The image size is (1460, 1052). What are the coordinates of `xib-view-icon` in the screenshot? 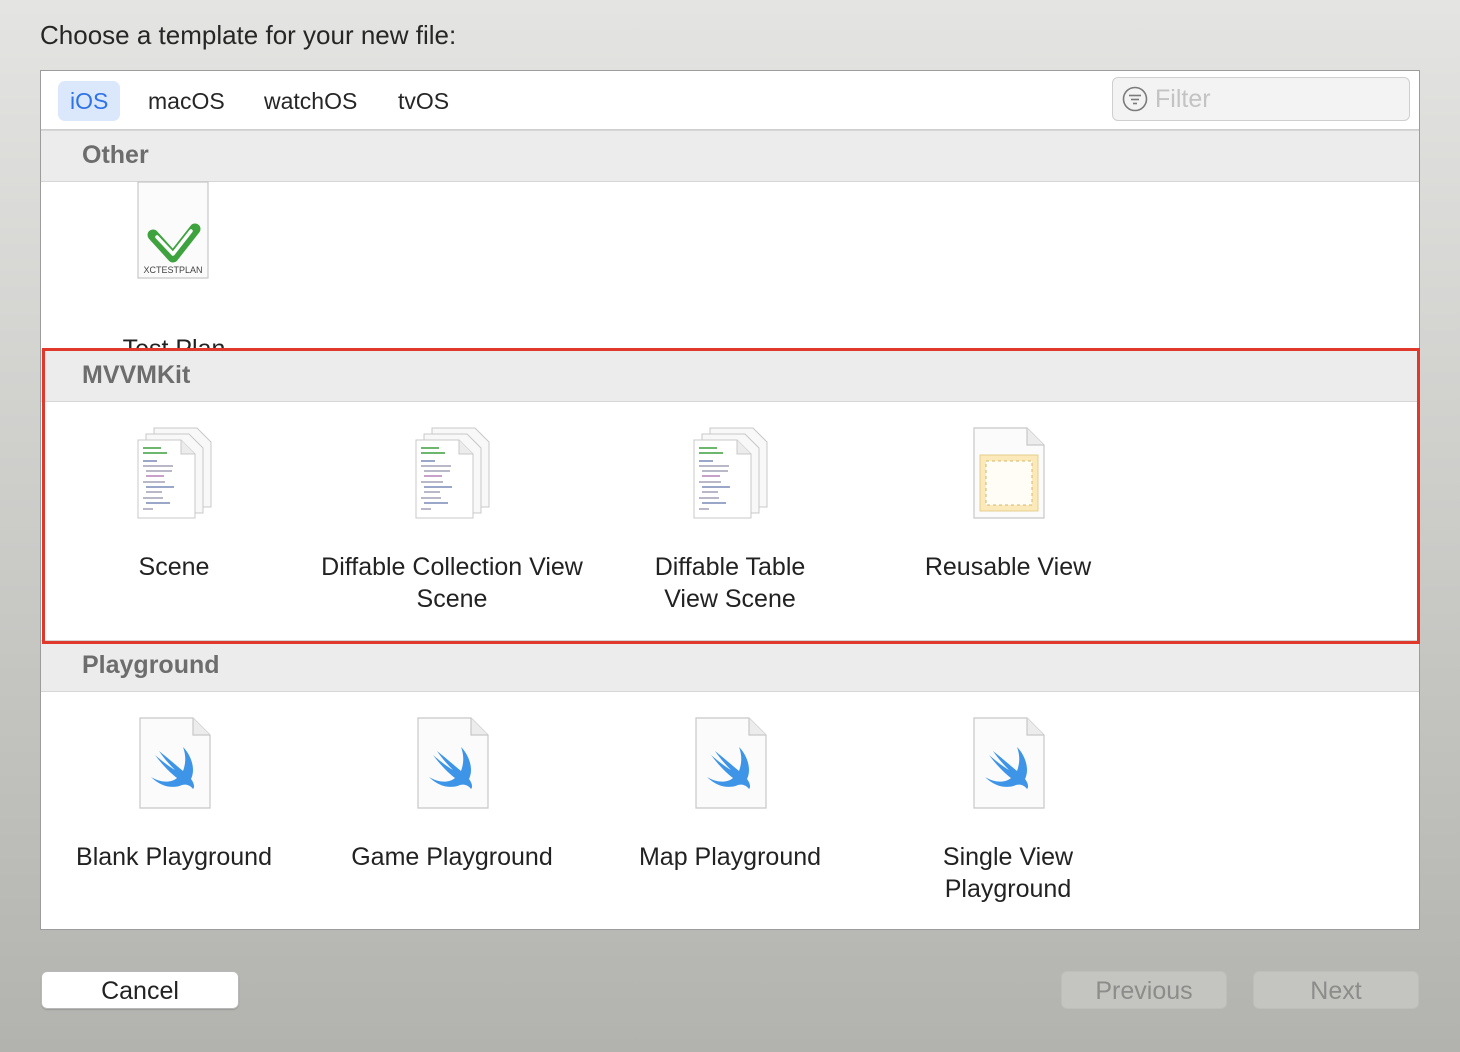 It's located at (1009, 473).